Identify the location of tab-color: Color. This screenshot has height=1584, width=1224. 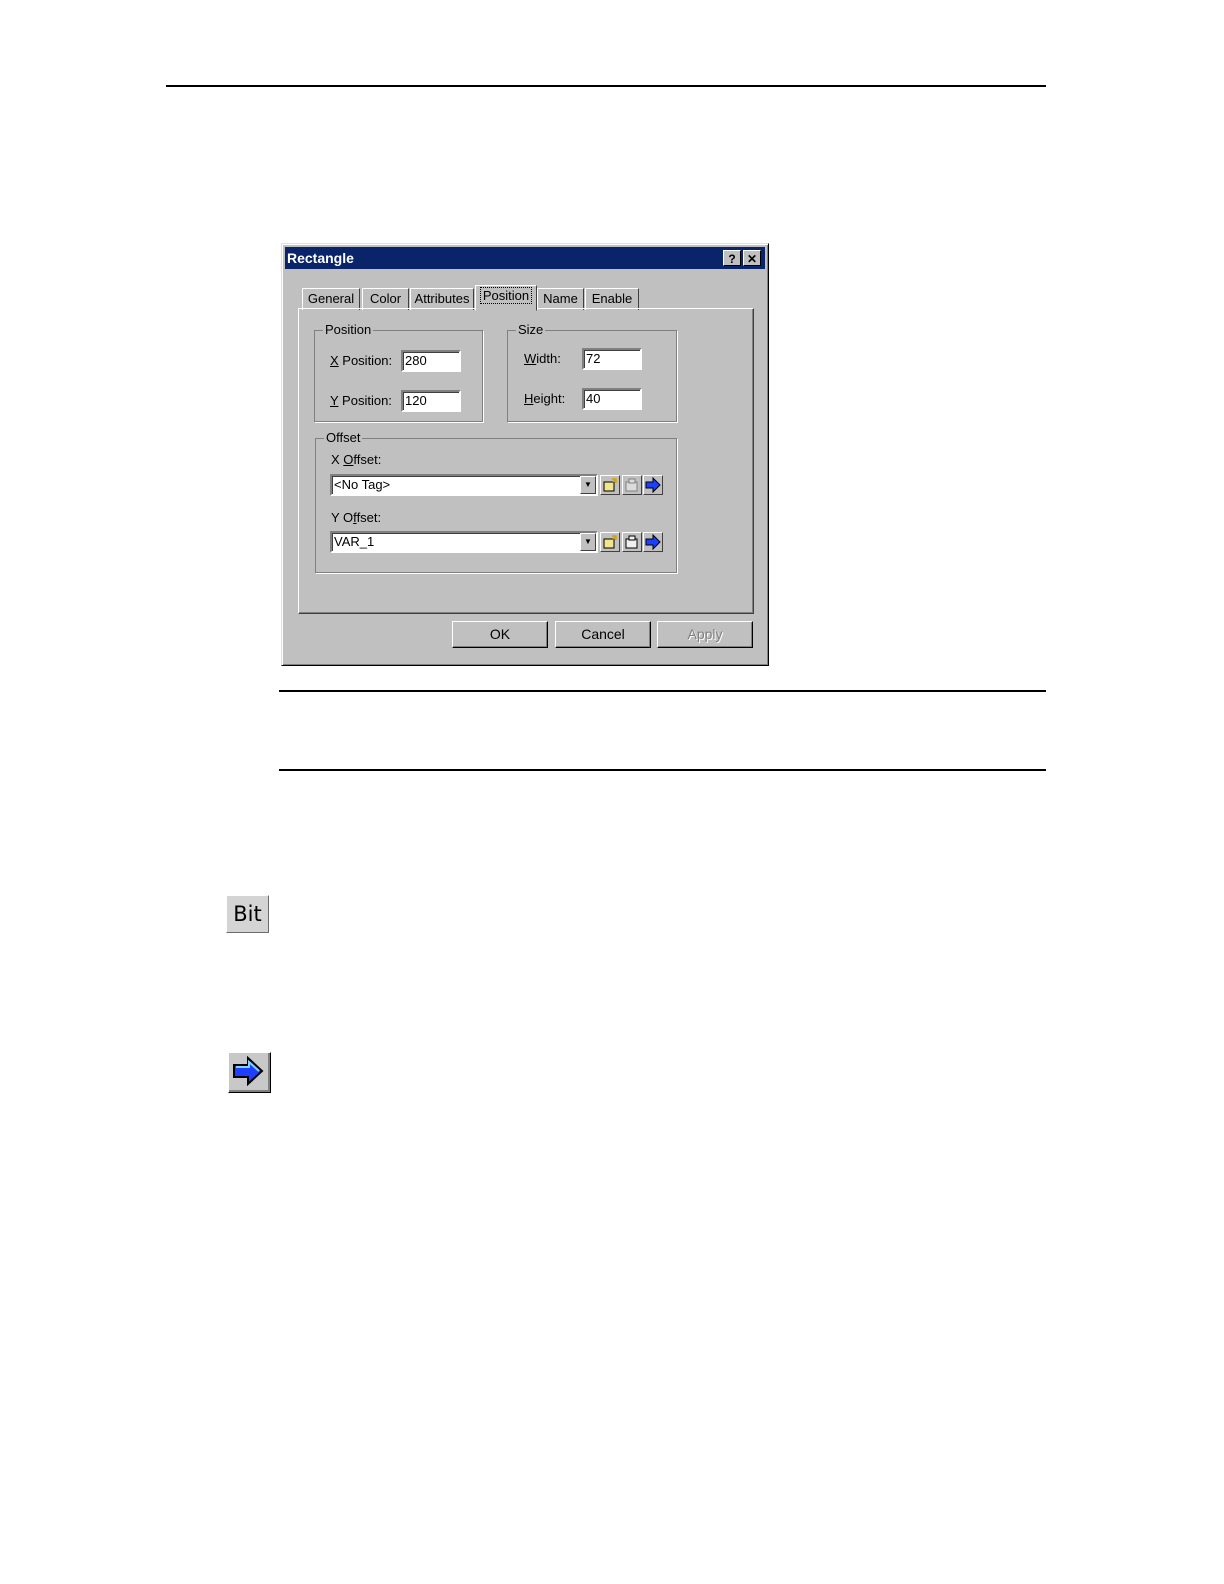
(385, 299).